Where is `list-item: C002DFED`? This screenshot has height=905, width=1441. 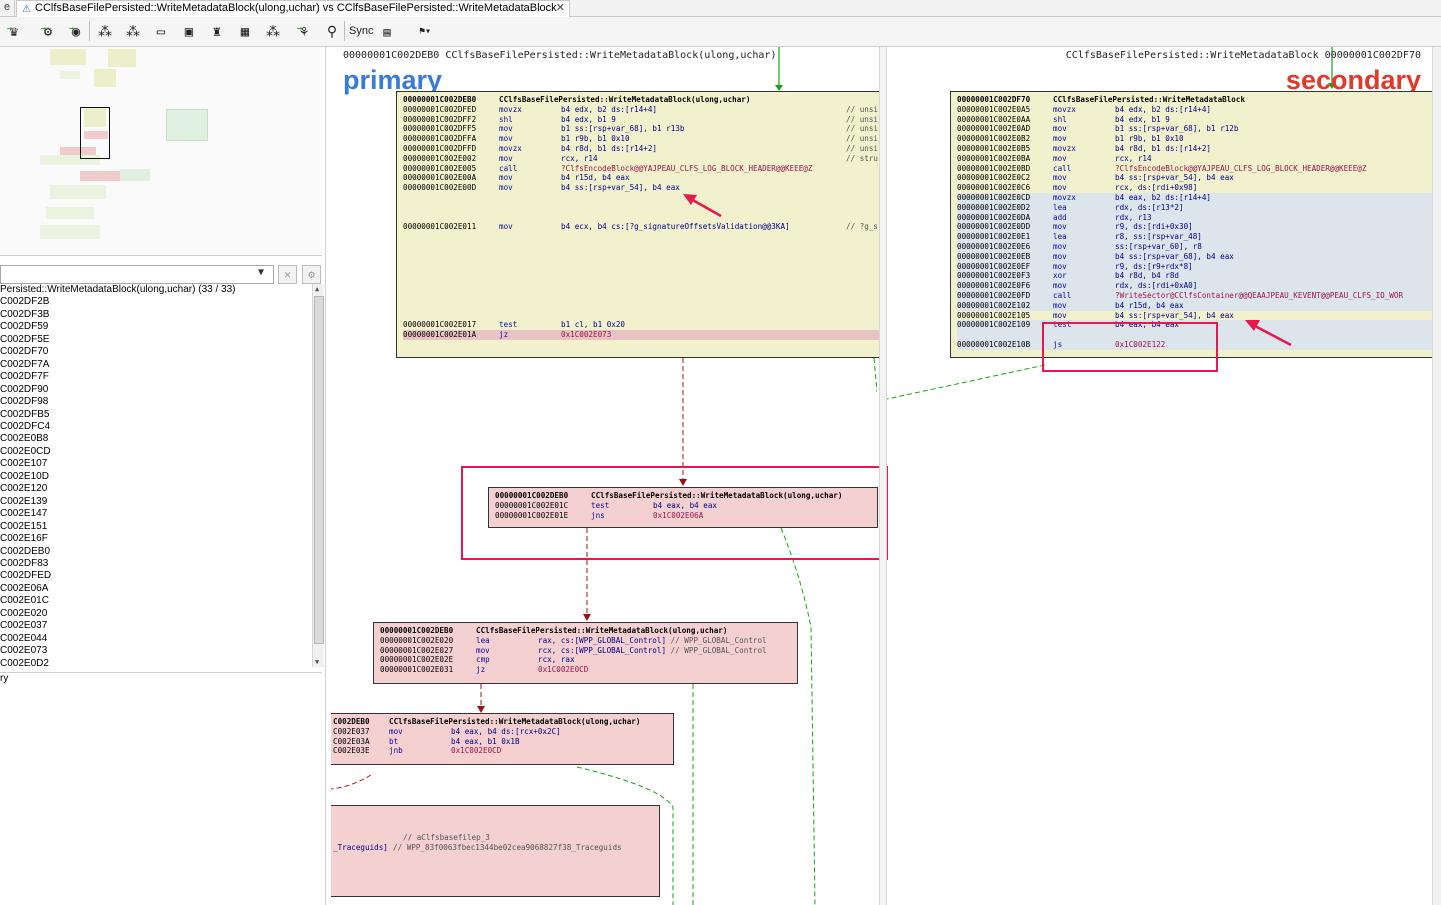 list-item: C002DFED is located at coordinates (156, 576).